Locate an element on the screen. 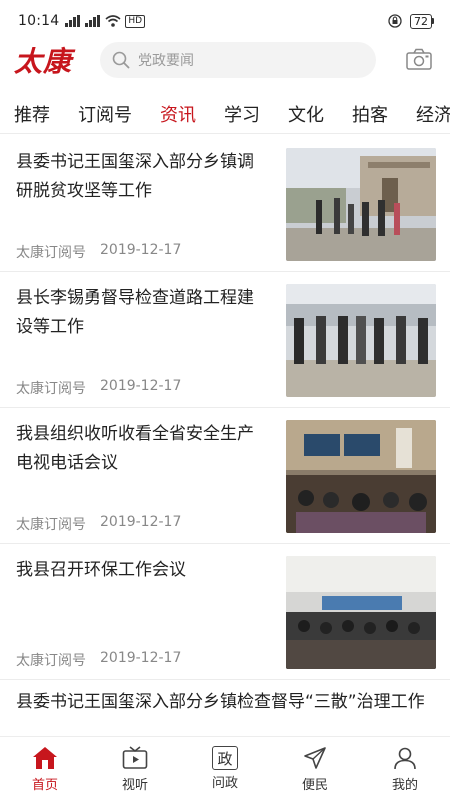 The image size is (450, 800). tab-culture: 文化 is located at coordinates (306, 114).